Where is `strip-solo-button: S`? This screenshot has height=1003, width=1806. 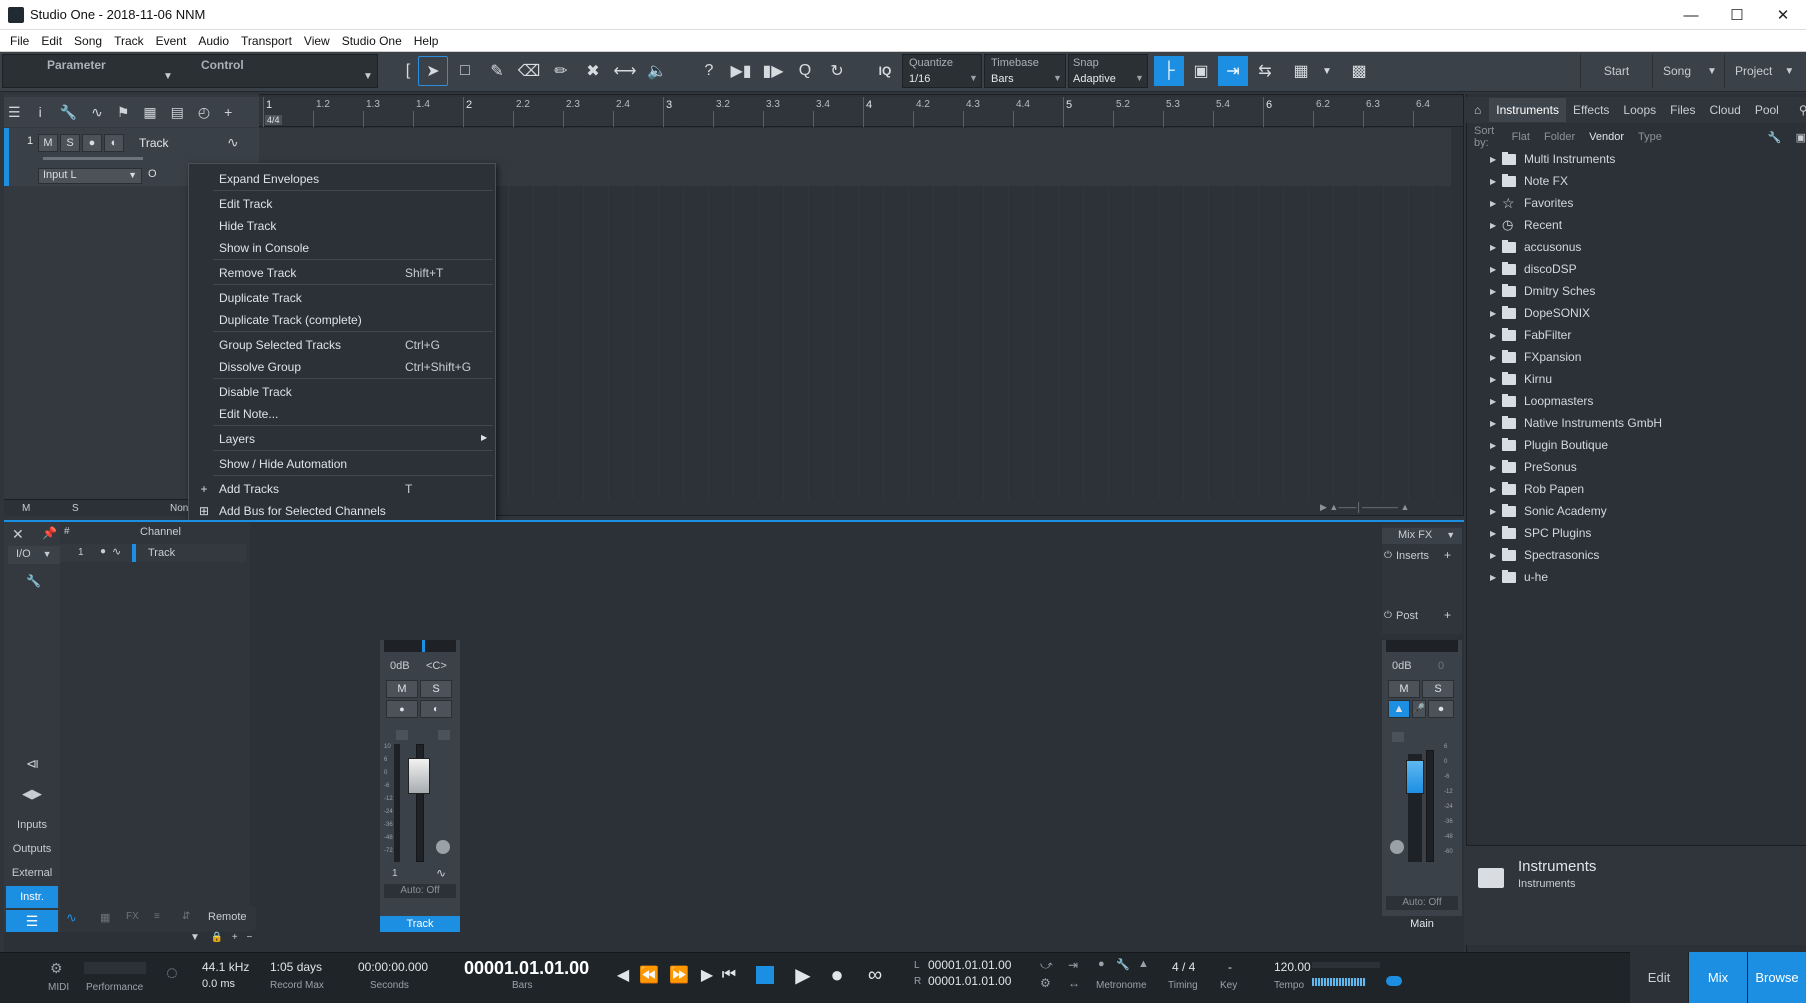
strip-solo-button: S is located at coordinates (436, 689).